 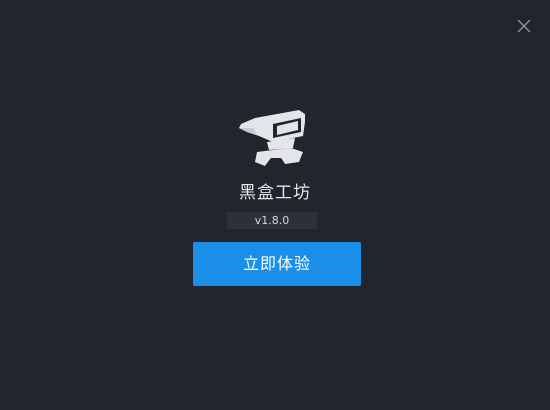 I want to click on version-badge: v1.8.0, so click(x=272, y=220).